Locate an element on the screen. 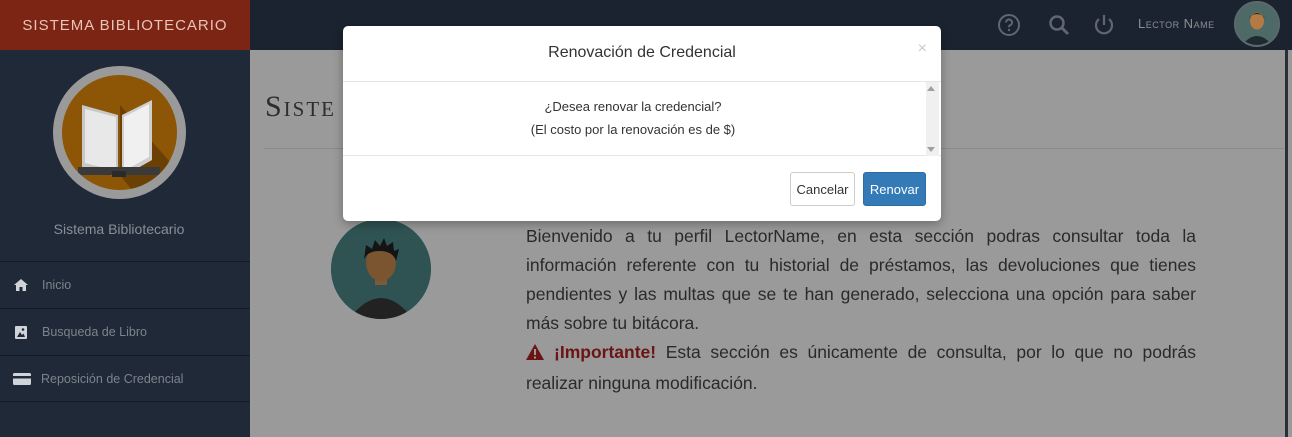 The height and width of the screenshot is (437, 1292). sidebar-title: Sistema Bibliotecario is located at coordinates (119, 229).